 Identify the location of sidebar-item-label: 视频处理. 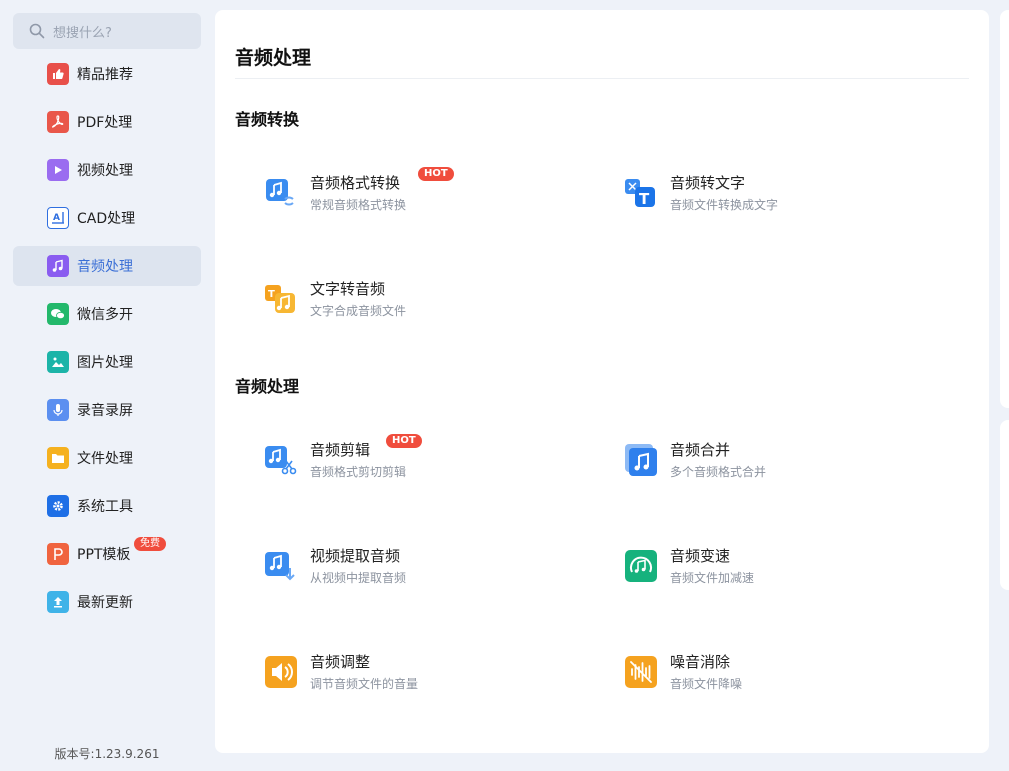
(105, 171).